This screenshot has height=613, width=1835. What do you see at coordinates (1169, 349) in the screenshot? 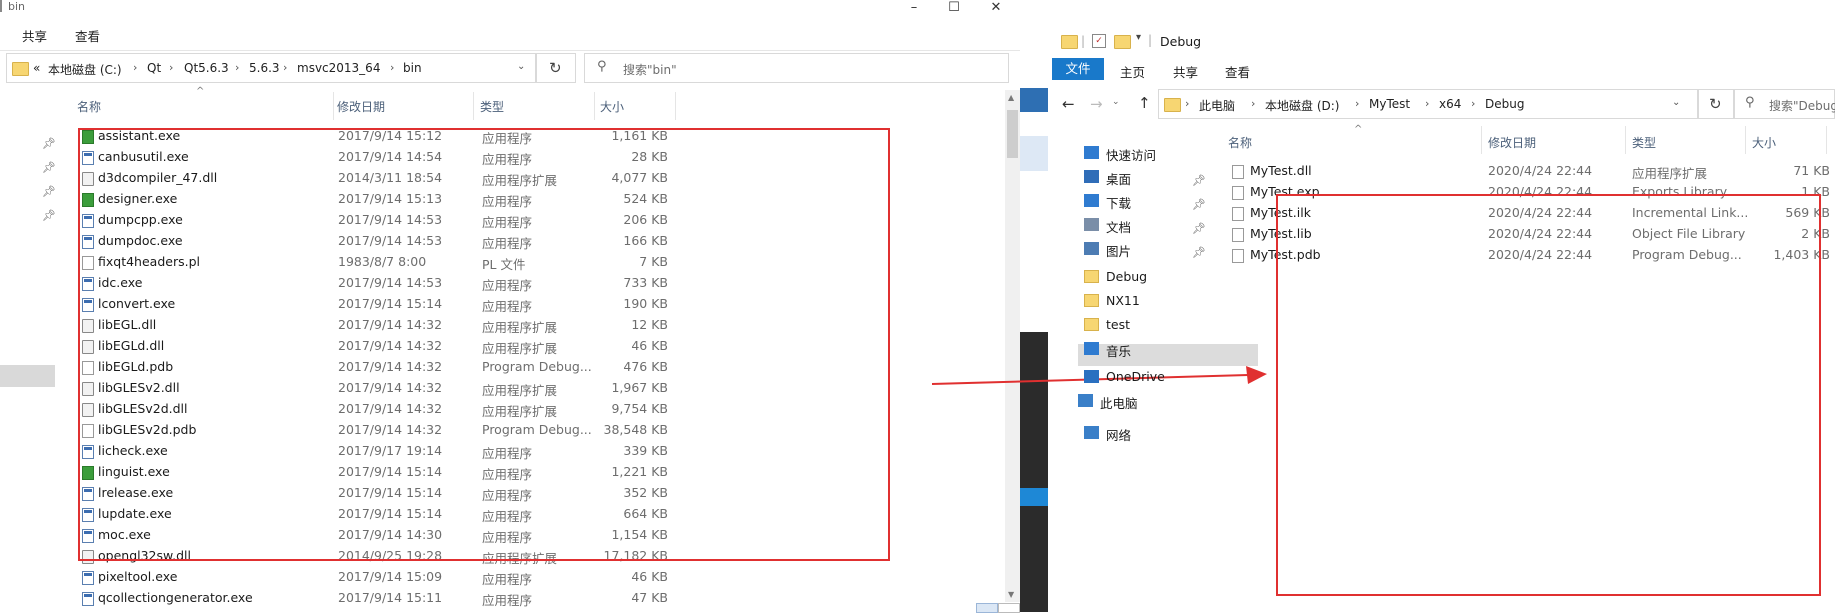
I see `nav-item: 音乐` at bounding box center [1169, 349].